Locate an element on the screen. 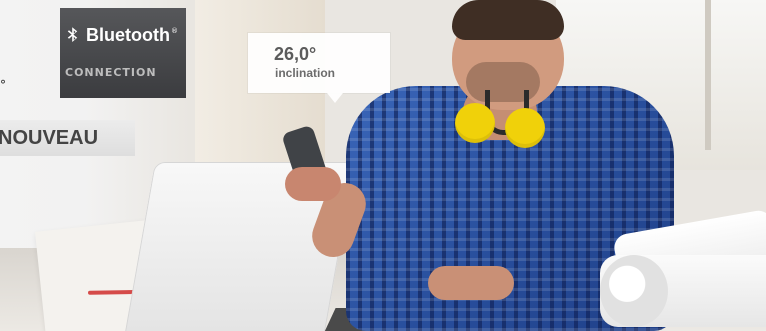 Image resolution: width=766 pixels, height=331 pixels. new-tag-label: NOUVEAU is located at coordinates (49, 137).